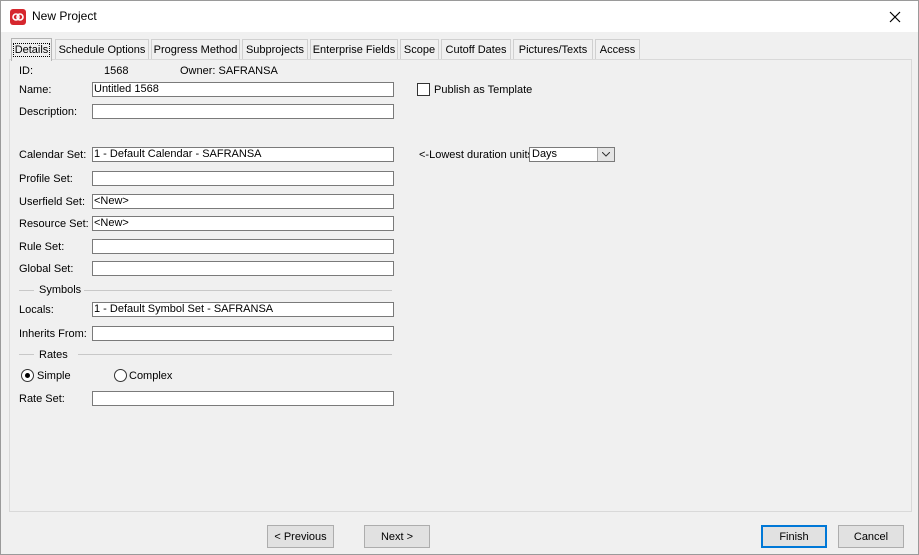 This screenshot has height=555, width=919. I want to click on app-logo-icon, so click(18, 17).